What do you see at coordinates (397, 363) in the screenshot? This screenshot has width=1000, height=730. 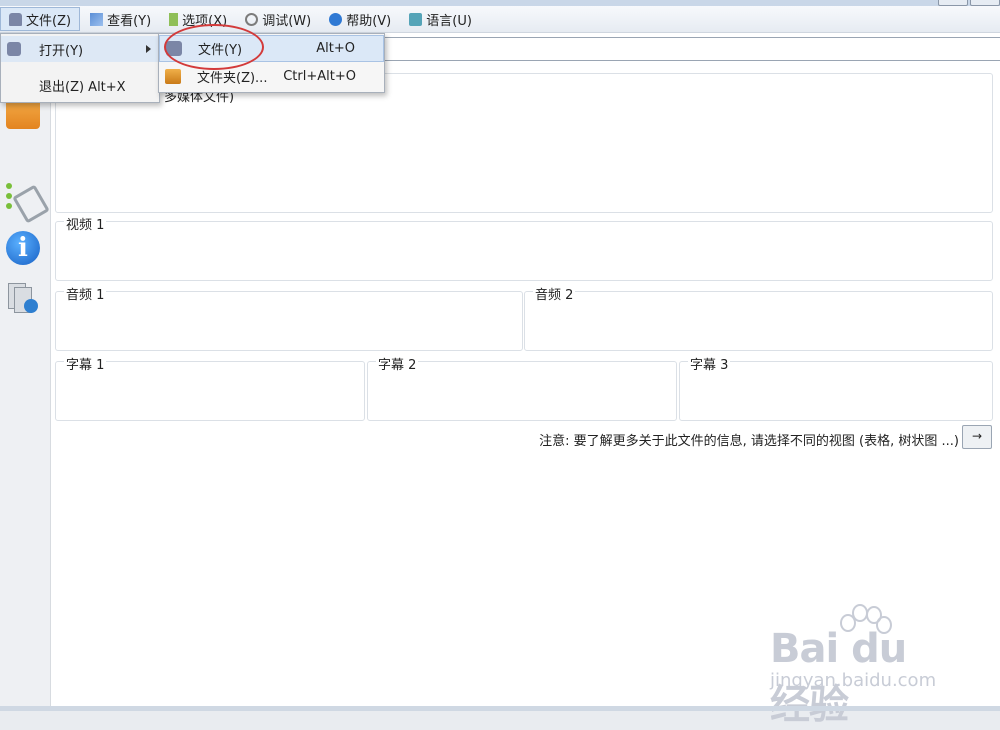 I see `sub2-label: 字幕 2` at bounding box center [397, 363].